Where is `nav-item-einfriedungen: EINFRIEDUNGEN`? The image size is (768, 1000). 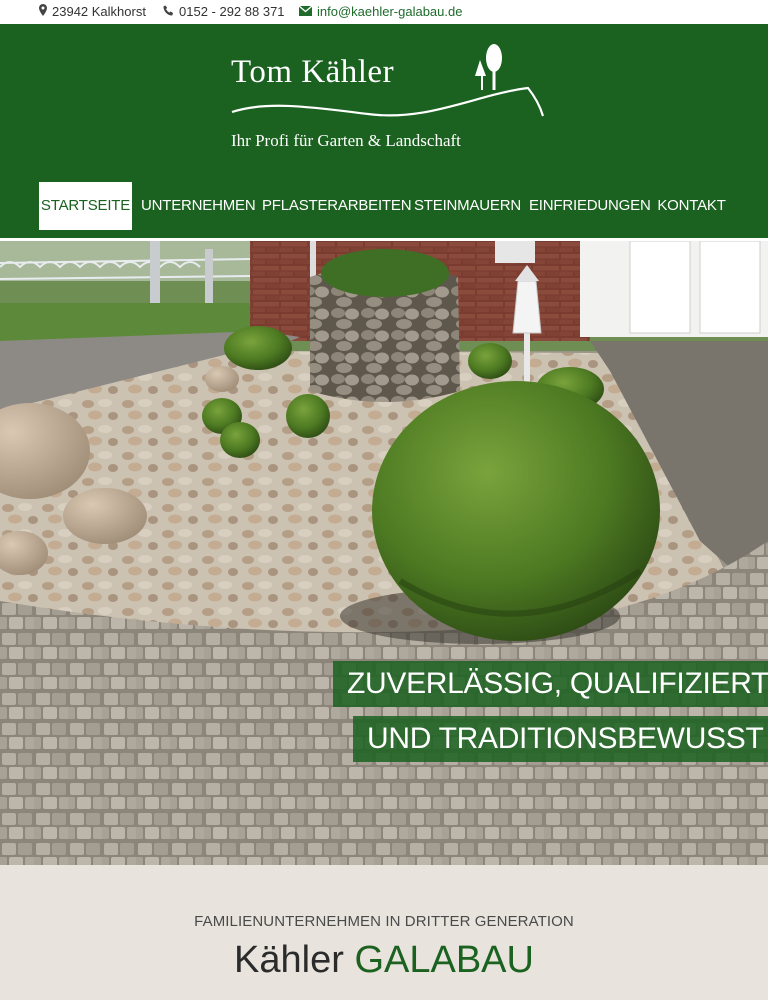 nav-item-einfriedungen: EINFRIEDUNGEN is located at coordinates (590, 206).